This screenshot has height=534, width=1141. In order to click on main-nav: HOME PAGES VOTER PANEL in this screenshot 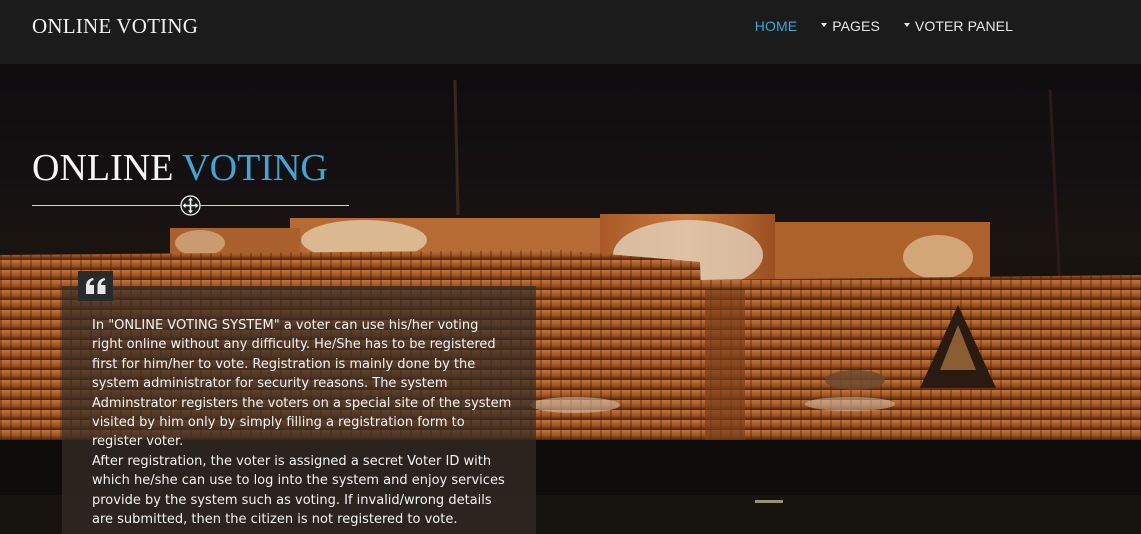, I will do `click(884, 26)`.